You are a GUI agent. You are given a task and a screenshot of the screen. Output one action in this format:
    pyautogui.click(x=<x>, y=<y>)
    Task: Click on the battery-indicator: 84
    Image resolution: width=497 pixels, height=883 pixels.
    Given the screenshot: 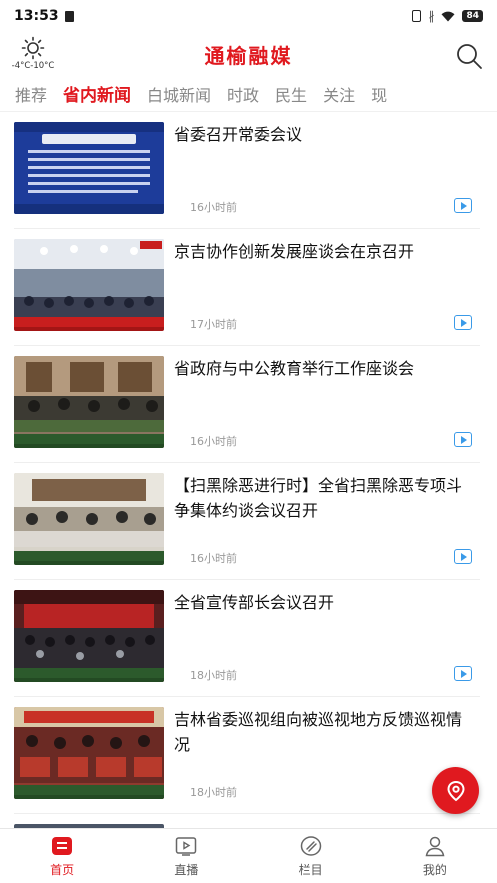 What is the action you would take?
    pyautogui.click(x=472, y=16)
    